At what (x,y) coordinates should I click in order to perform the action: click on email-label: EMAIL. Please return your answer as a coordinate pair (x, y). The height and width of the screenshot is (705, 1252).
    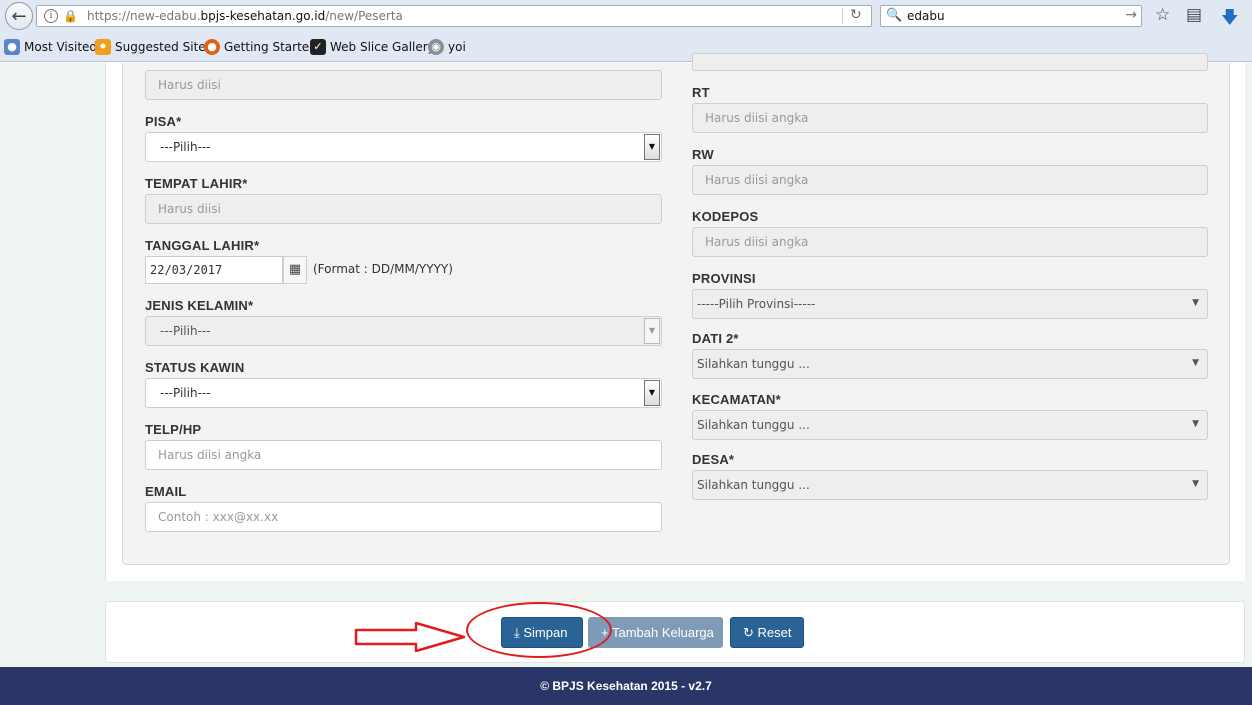
    Looking at the image, I should click on (166, 491).